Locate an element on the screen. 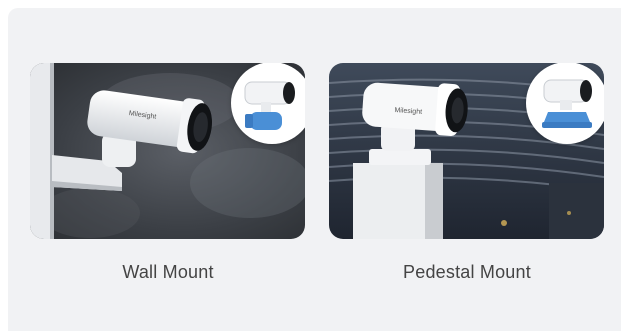  wall-mount-badge is located at coordinates (268, 103).